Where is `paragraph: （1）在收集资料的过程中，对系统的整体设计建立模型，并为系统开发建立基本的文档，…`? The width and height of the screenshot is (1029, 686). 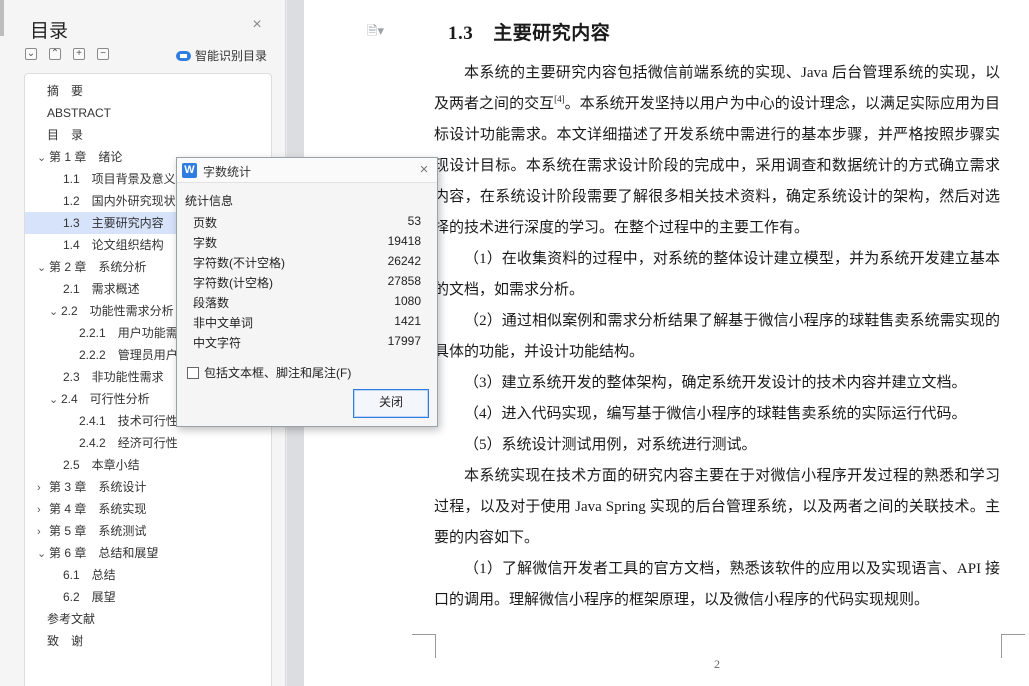
paragraph: （1）在收集资料的过程中，对系统的整体设计建立模型，并为系统开发建立基本的文档，… is located at coordinates (717, 275).